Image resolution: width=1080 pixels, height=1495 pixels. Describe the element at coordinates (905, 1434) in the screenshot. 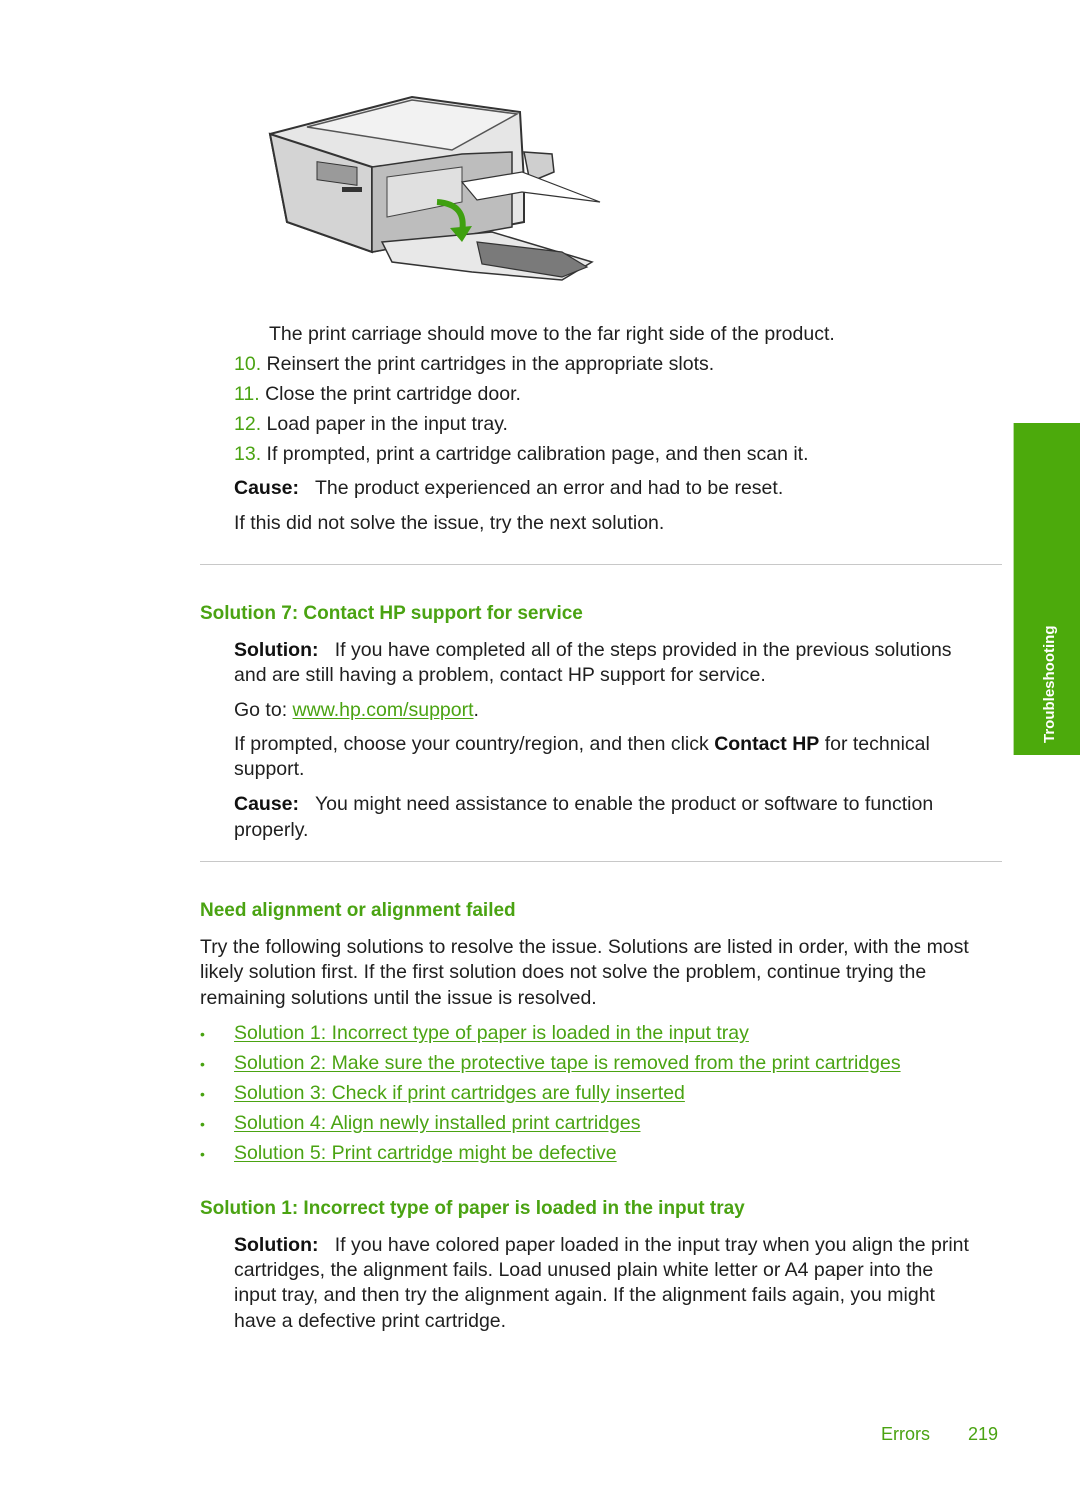

I see `footer-section: Errors` at that location.